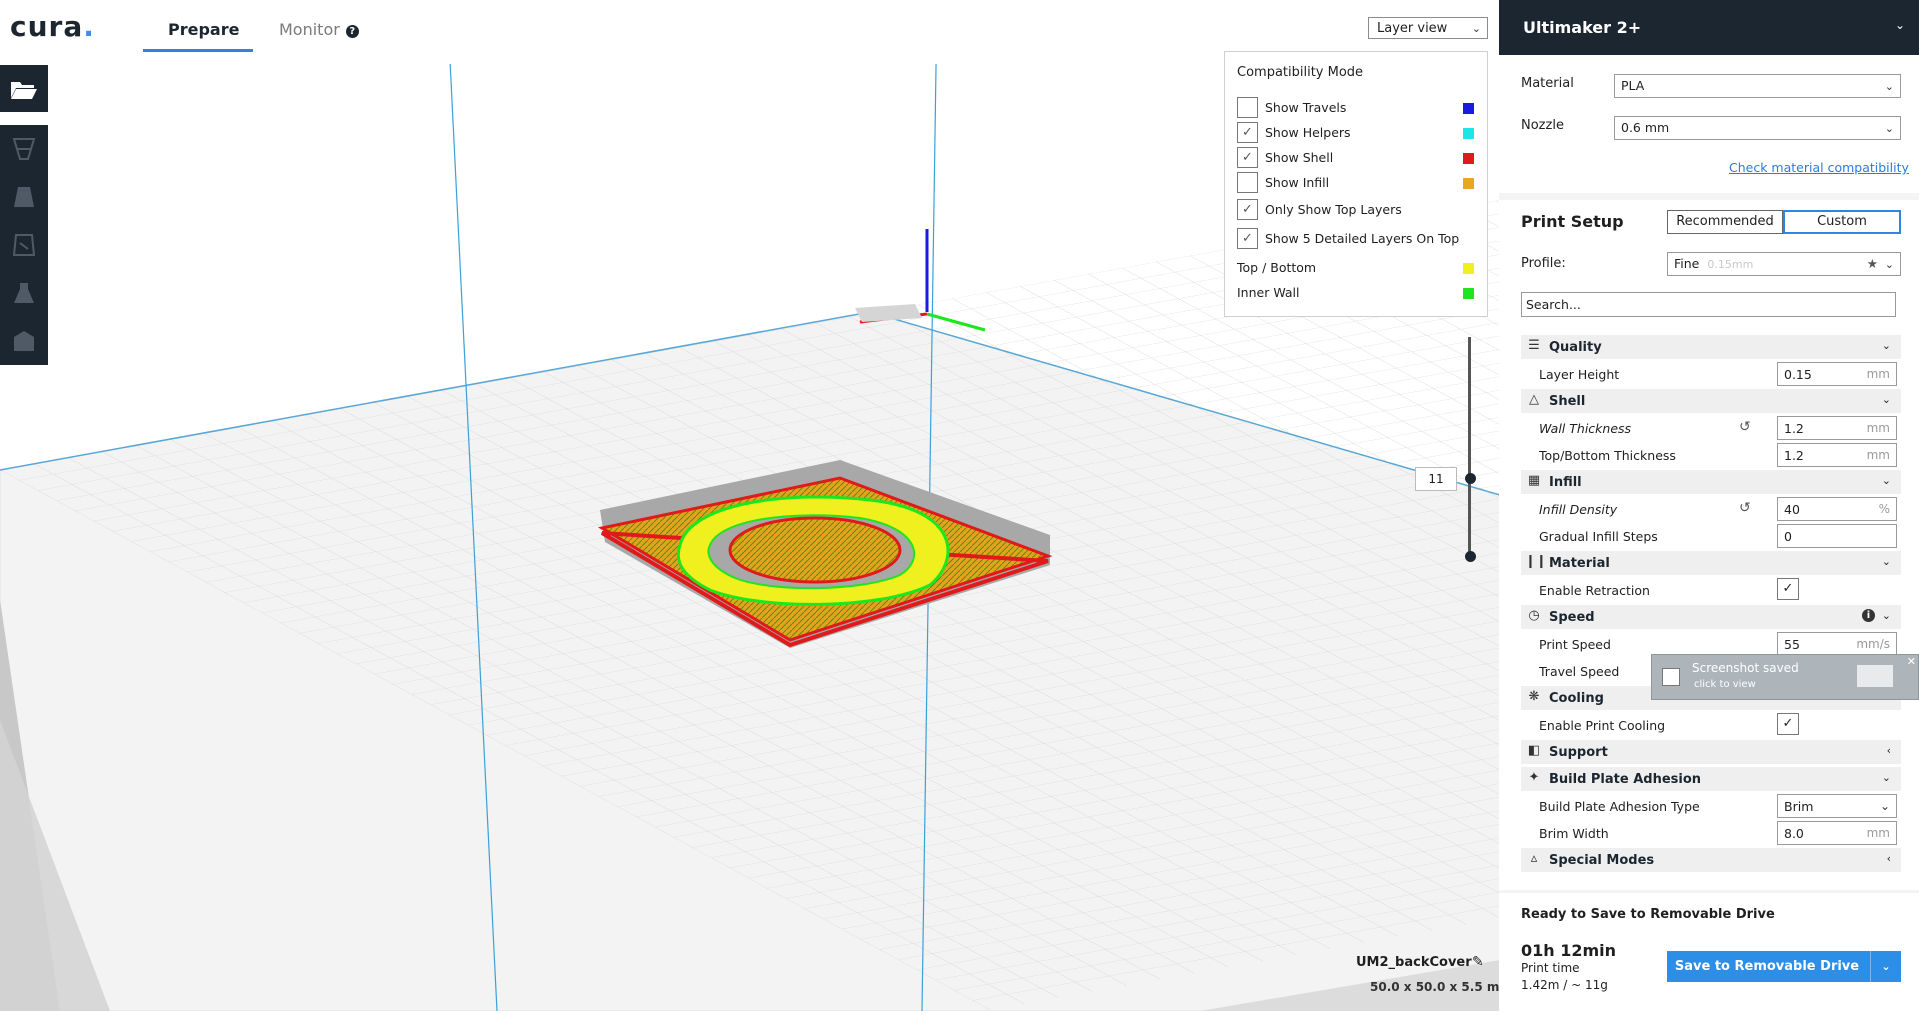 Image resolution: width=1919 pixels, height=1015 pixels. Describe the element at coordinates (1357, 268) in the screenshot. I see `legend-top-bottom: Top / Bottom` at that location.